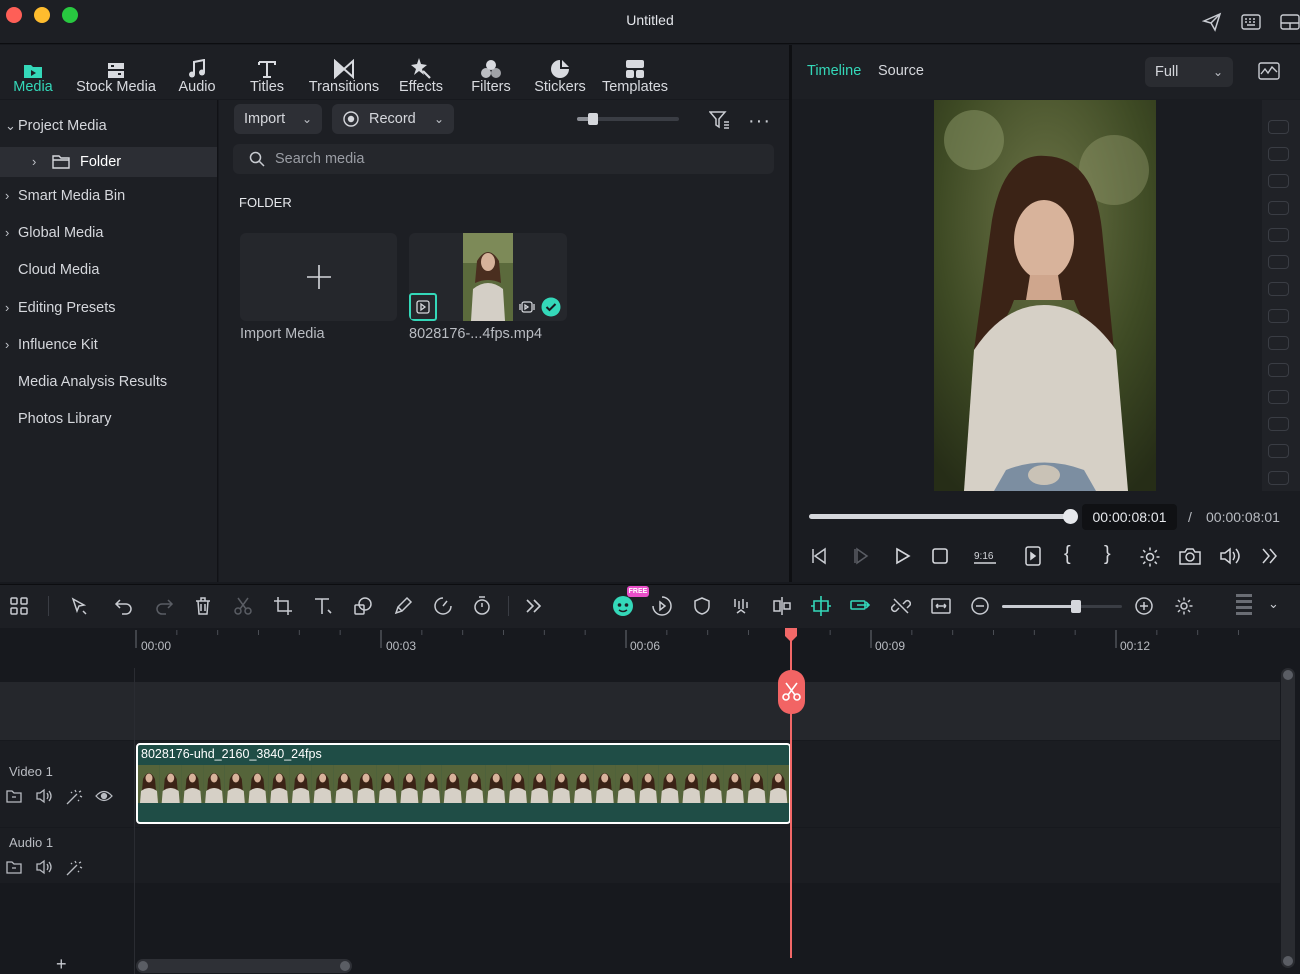 The height and width of the screenshot is (974, 1300). I want to click on tab-transitions: Transitions, so click(344, 72).